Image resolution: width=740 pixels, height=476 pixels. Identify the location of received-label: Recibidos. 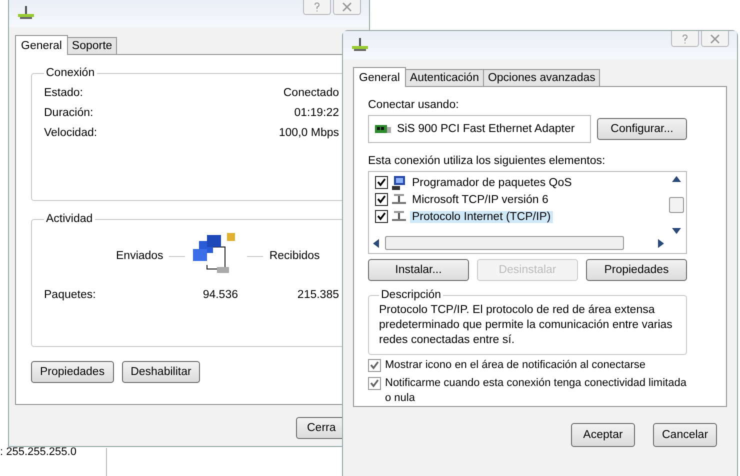
(294, 256).